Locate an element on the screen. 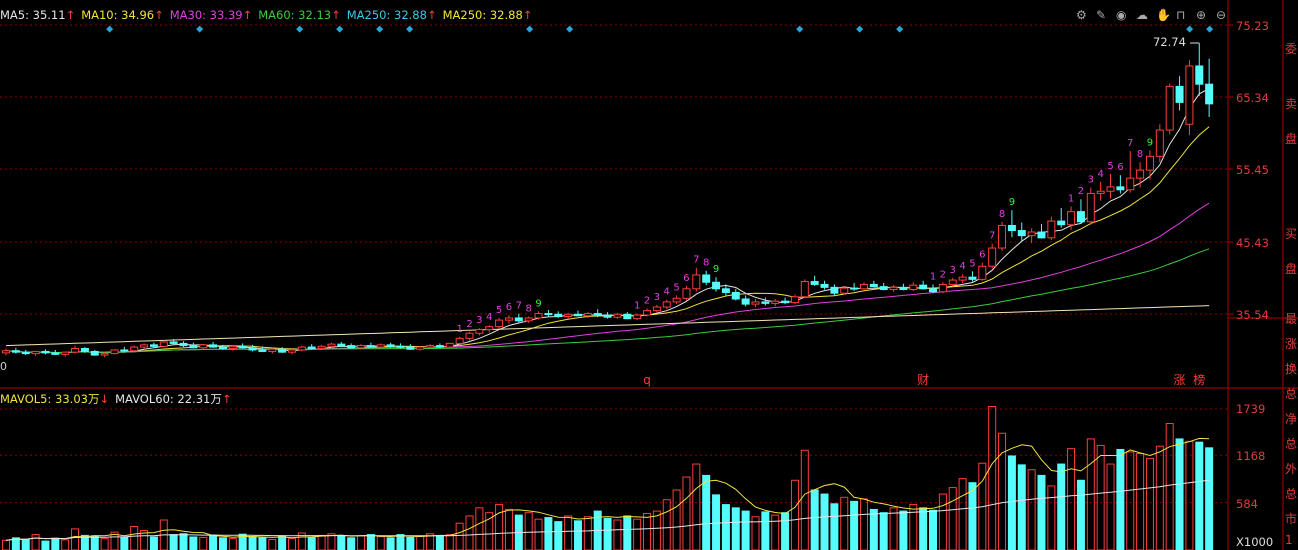 This screenshot has height=550, width=1298. sequence-count: 3 is located at coordinates (953, 270).